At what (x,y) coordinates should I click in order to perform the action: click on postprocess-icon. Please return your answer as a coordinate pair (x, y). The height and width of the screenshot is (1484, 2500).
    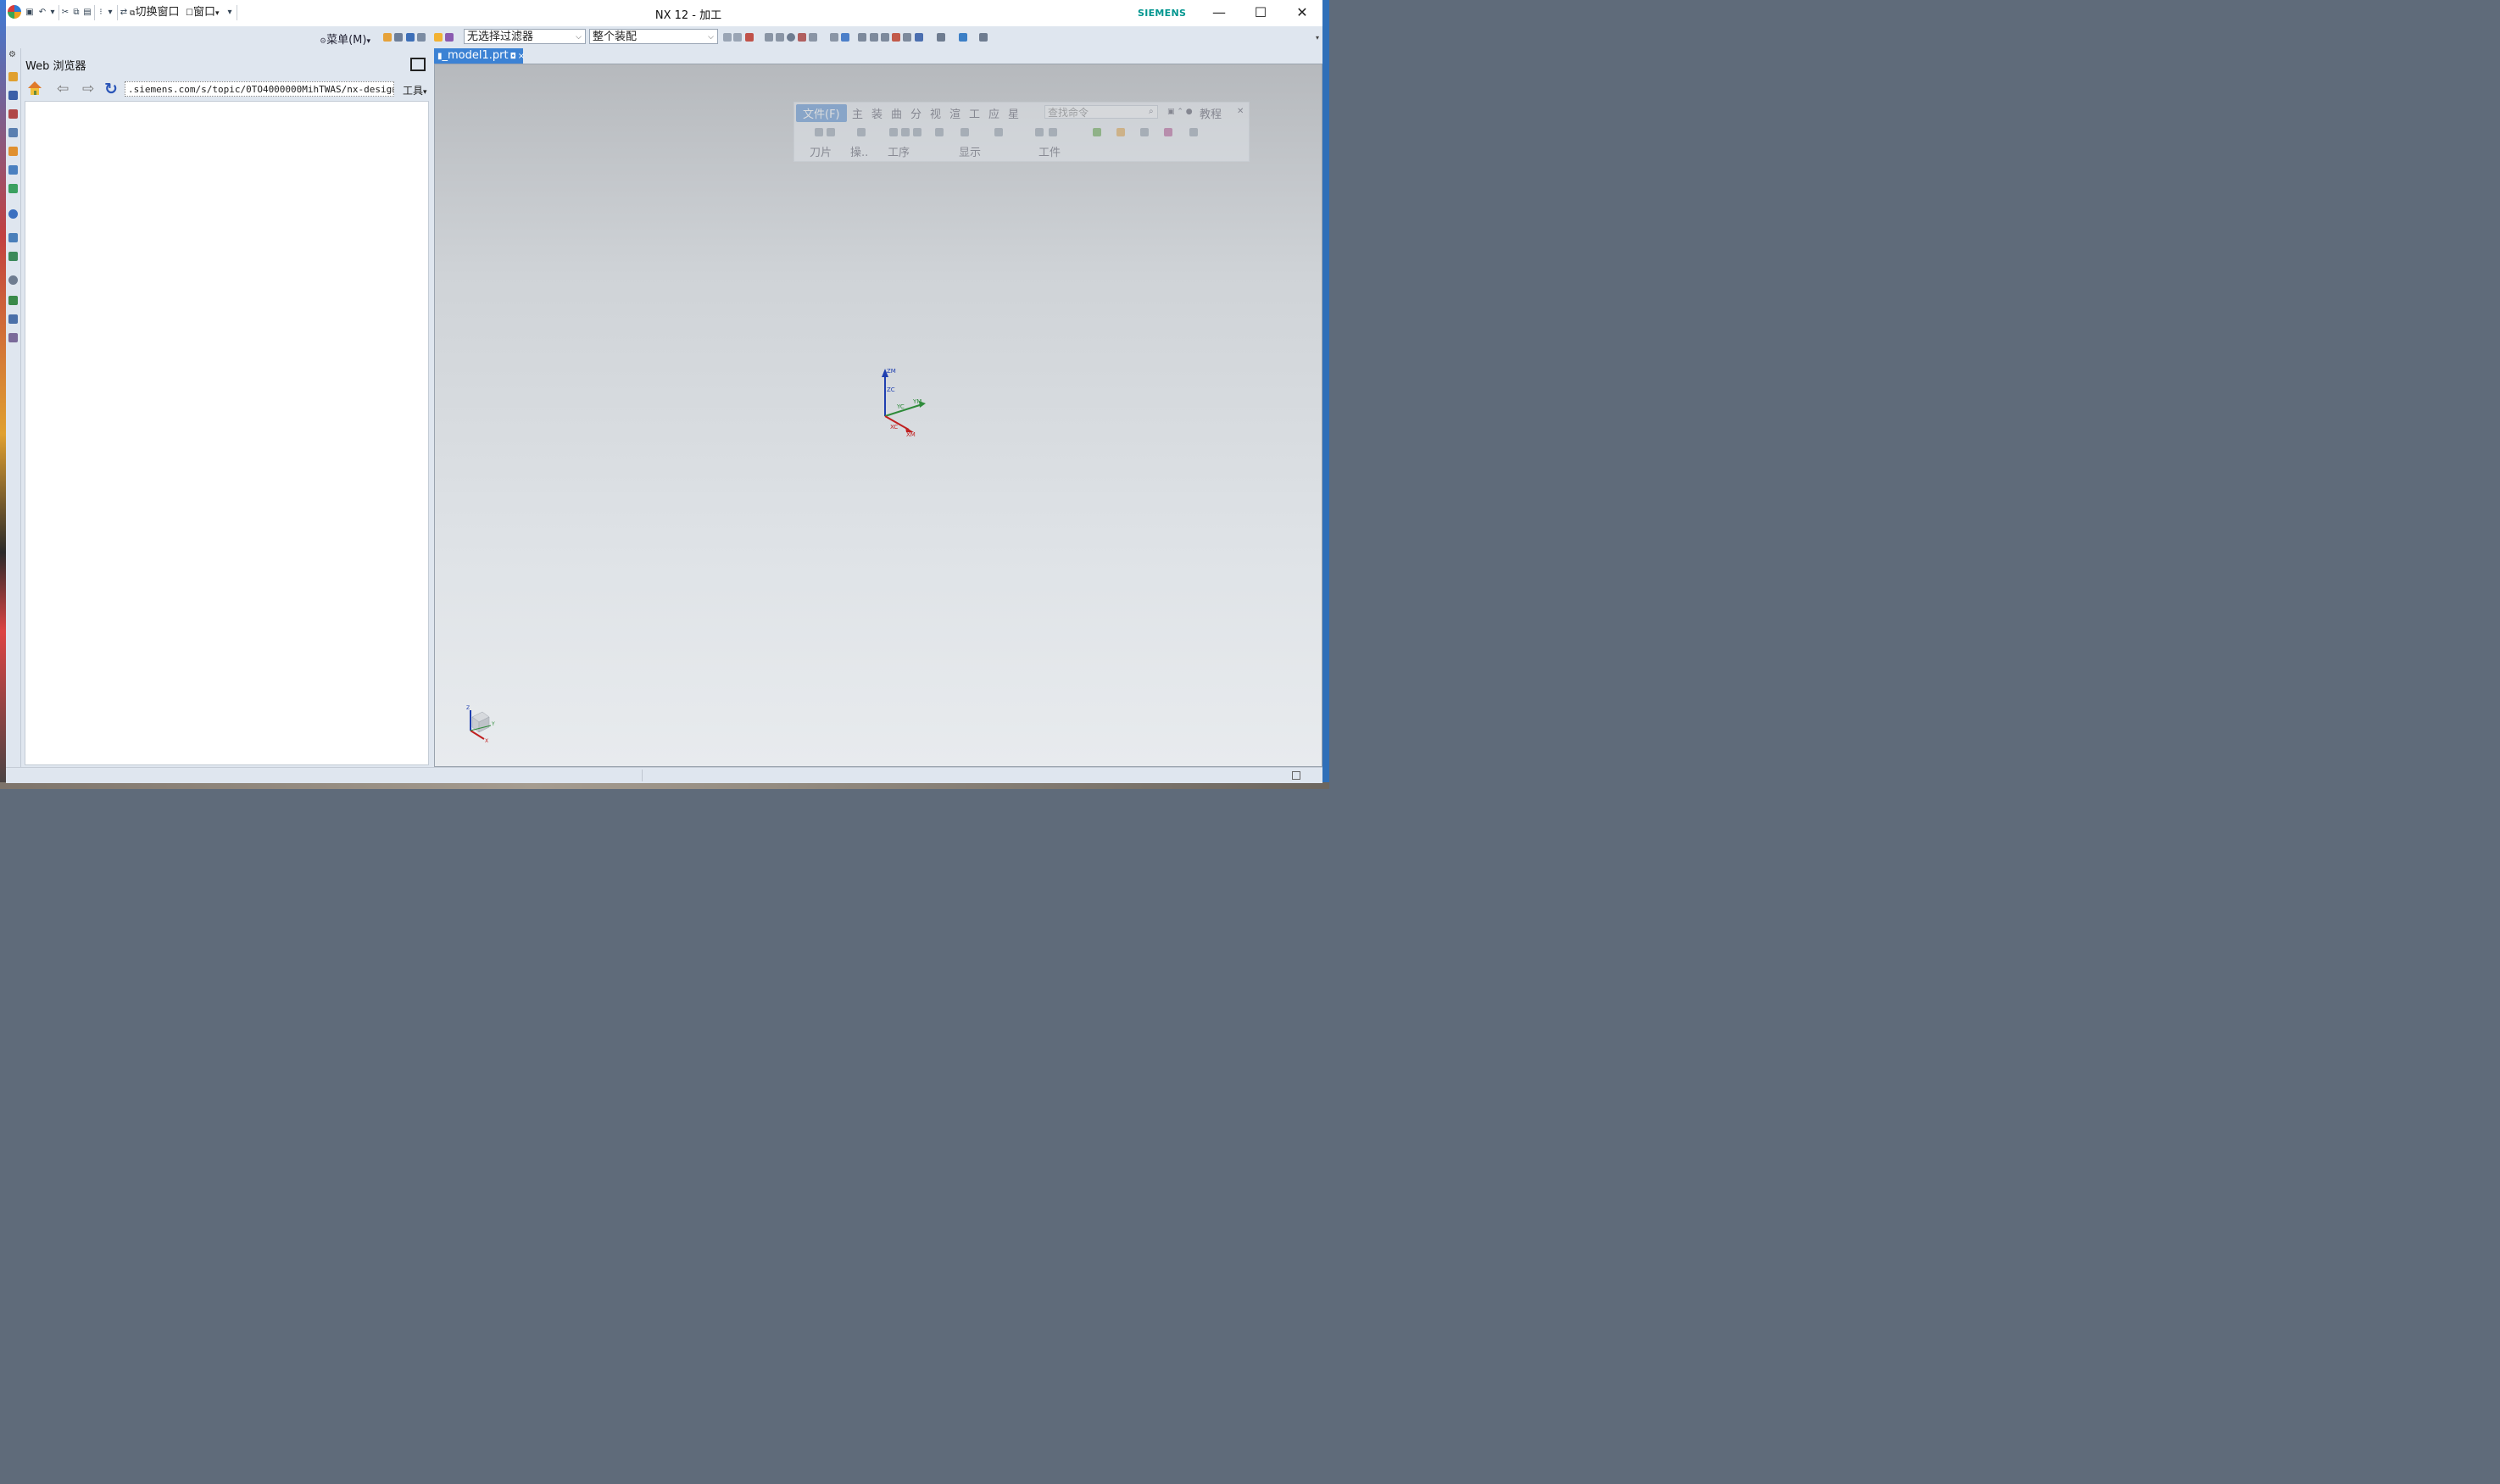
    Looking at the image, I should click on (1120, 132).